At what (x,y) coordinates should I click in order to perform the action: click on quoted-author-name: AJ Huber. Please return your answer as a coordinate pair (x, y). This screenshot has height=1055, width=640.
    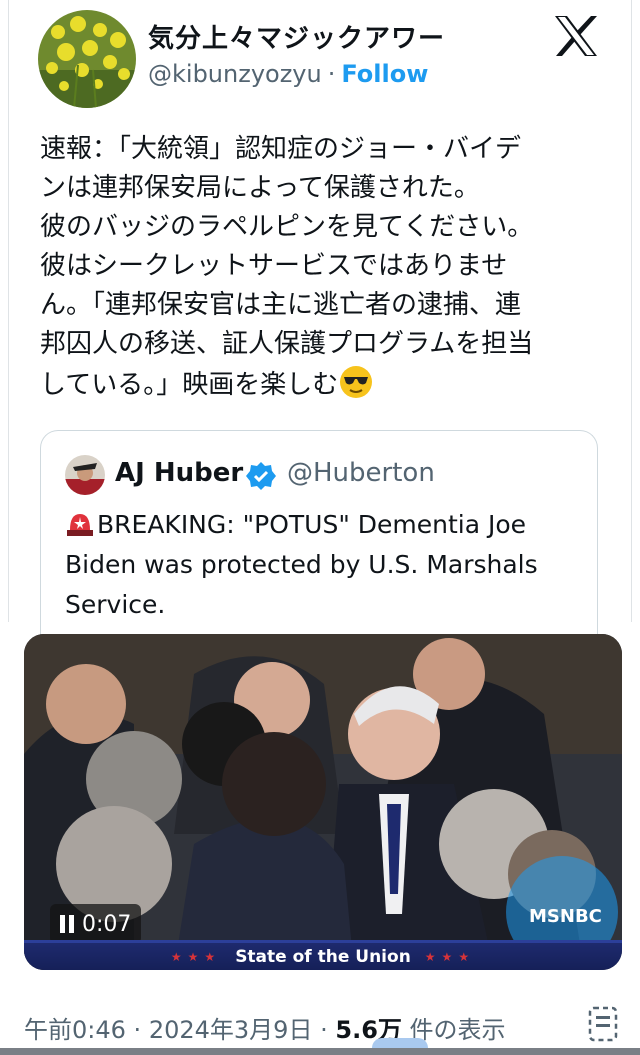
    Looking at the image, I should click on (179, 473).